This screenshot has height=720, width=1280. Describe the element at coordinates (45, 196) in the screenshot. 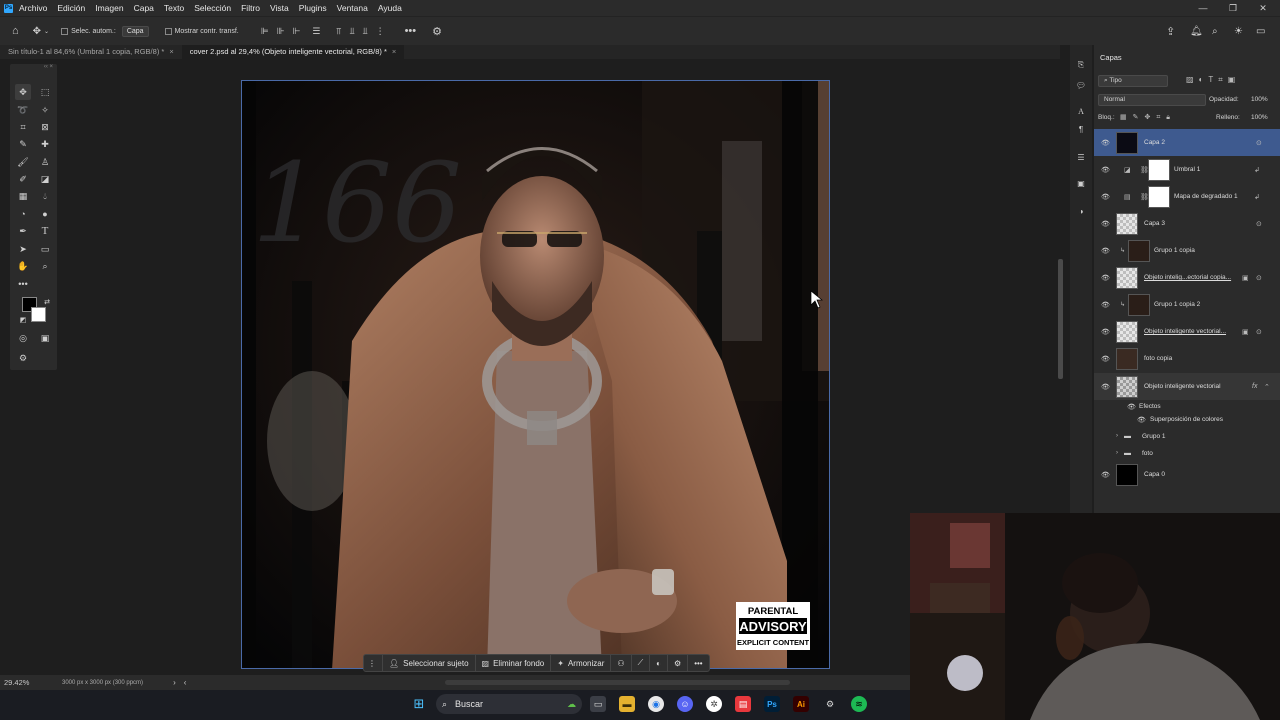

I see `blur-tool-icon: 💧︎` at that location.